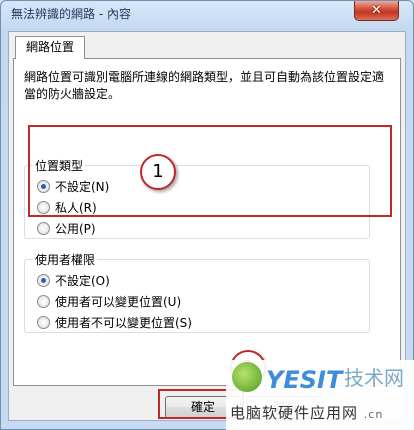 The height and width of the screenshot is (430, 414). What do you see at coordinates (75, 229) in the screenshot?
I see `radio-label: 公用(P)` at bounding box center [75, 229].